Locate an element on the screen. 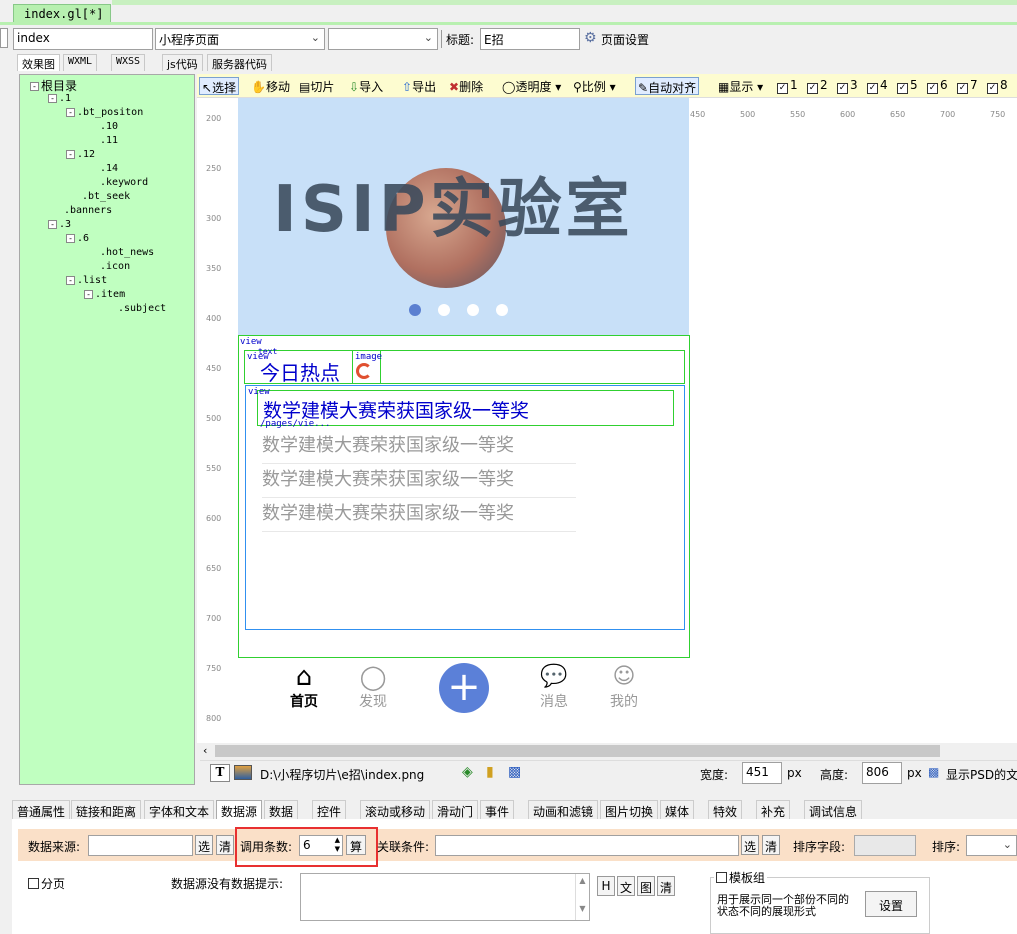 Image resolution: width=1017 pixels, height=934 pixels. sort-select: ⌄ is located at coordinates (991, 845).